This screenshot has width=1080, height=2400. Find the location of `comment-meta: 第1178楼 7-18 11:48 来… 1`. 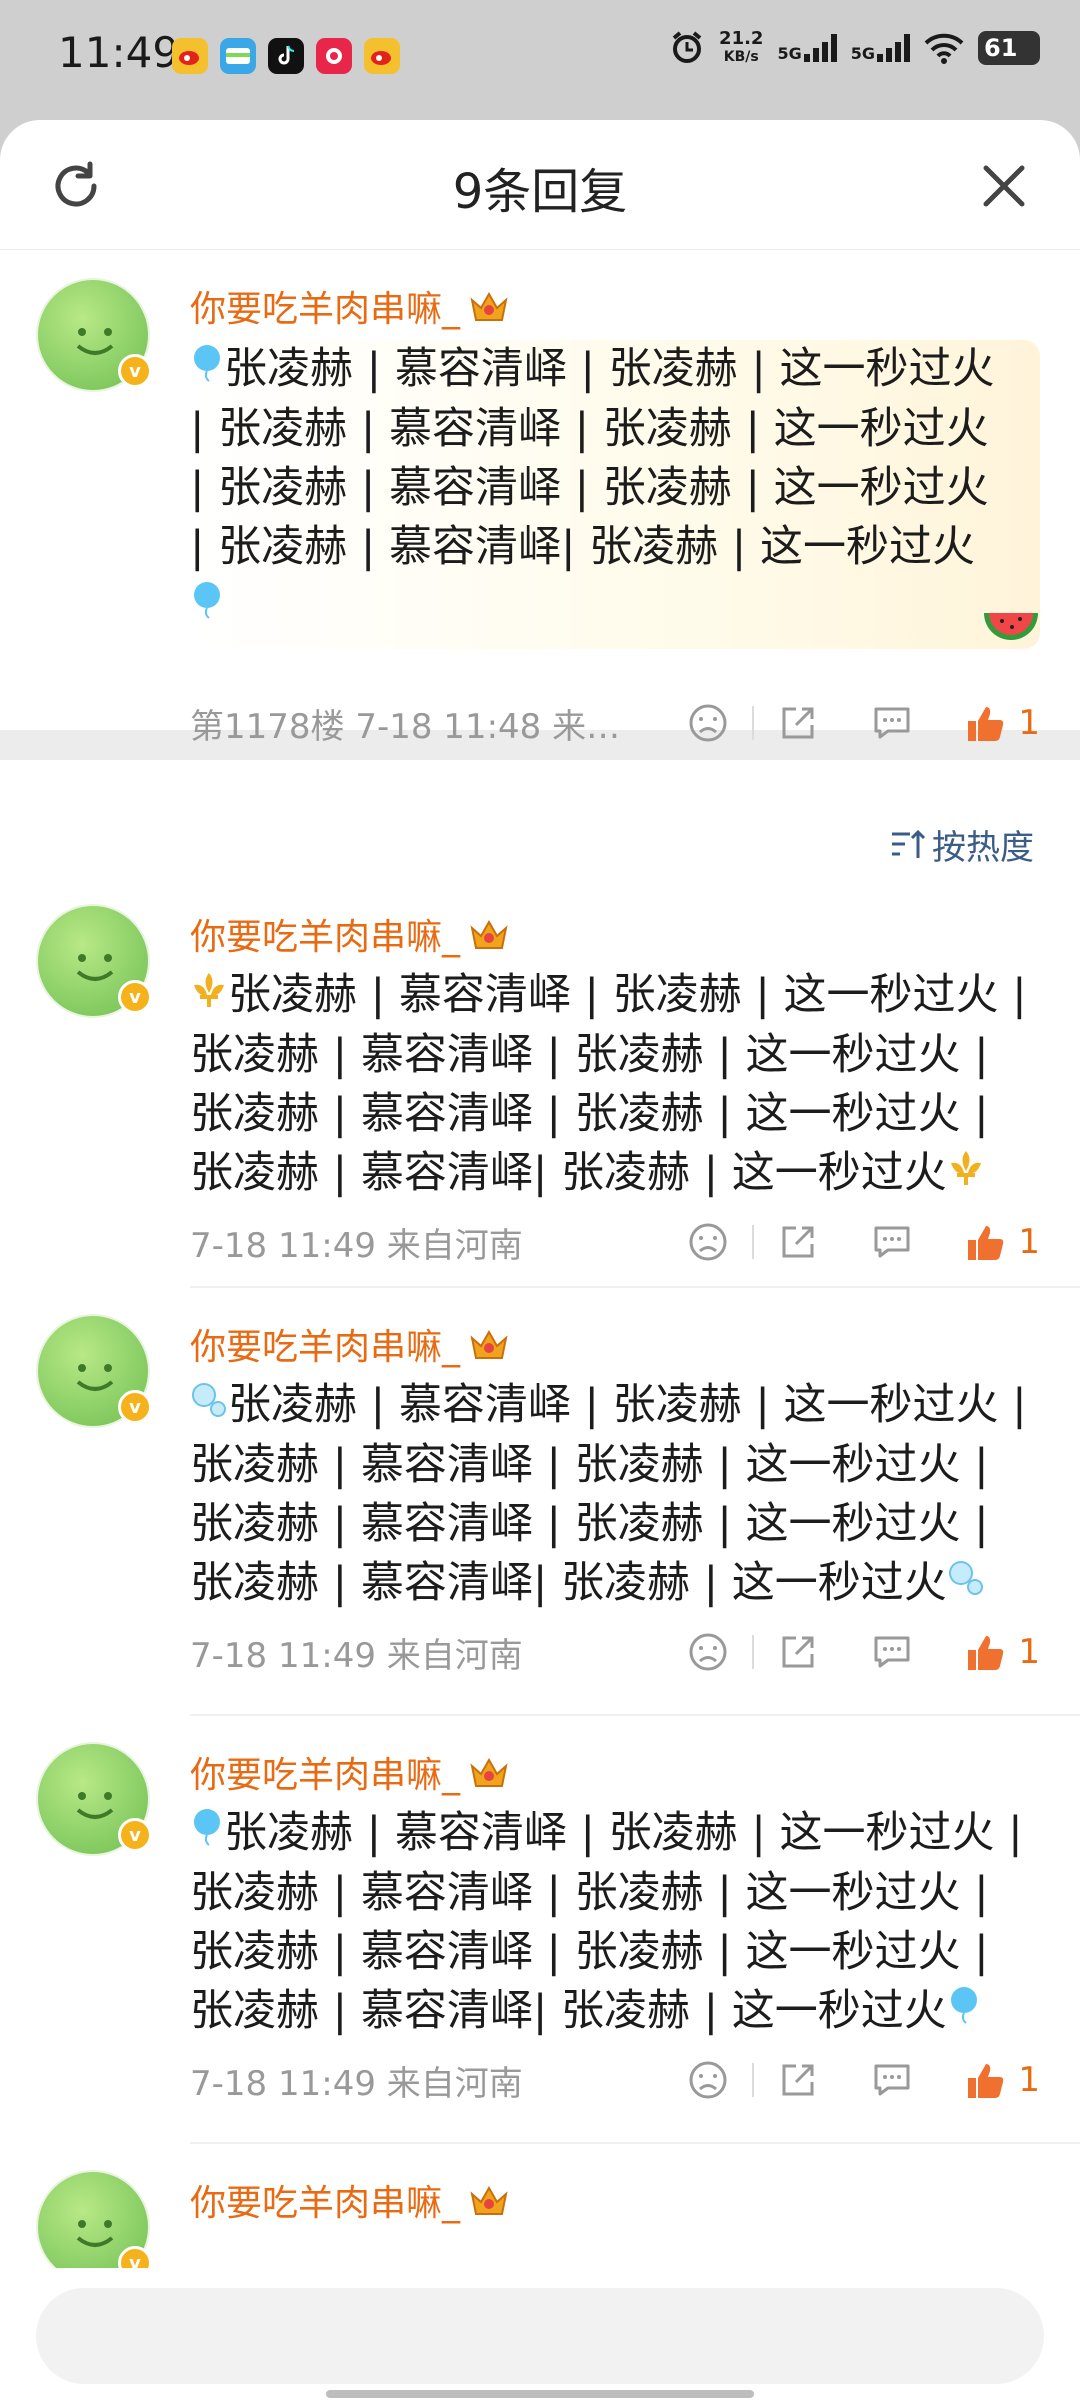

comment-meta: 第1178楼 7-18 11:48 来… 1 is located at coordinates (615, 723).